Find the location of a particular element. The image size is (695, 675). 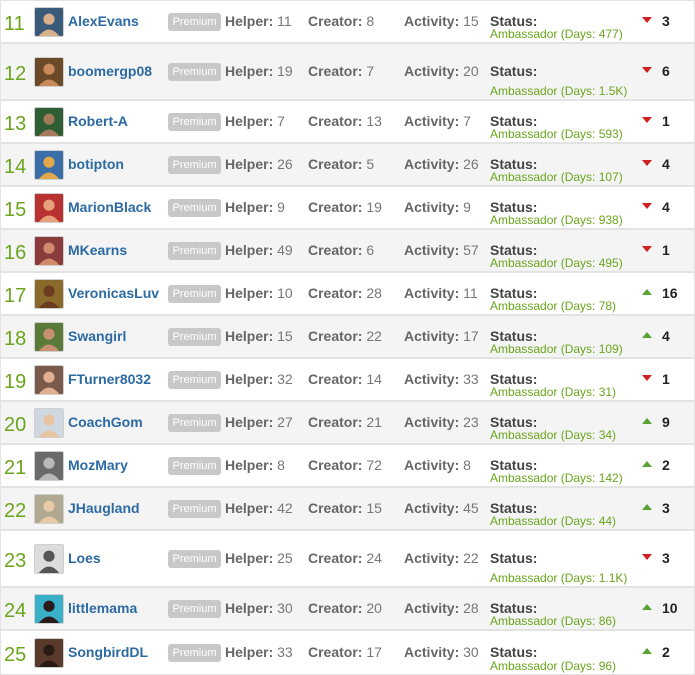

rank-number: 15 is located at coordinates (15, 209).